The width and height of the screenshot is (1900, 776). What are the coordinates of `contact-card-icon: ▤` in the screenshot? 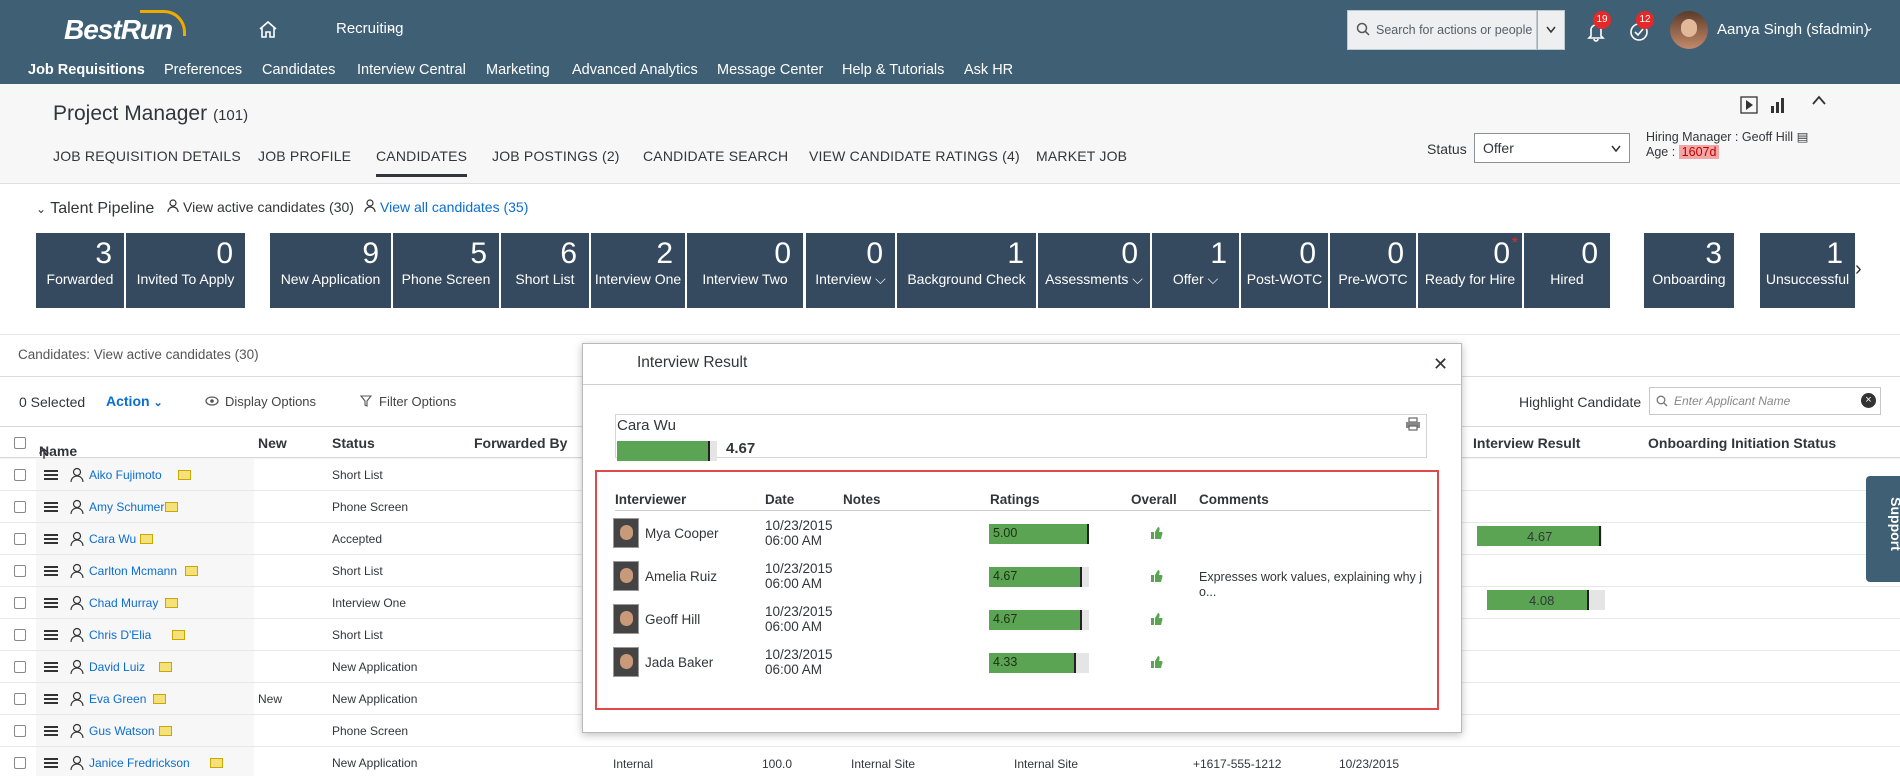 It's located at (1803, 137).